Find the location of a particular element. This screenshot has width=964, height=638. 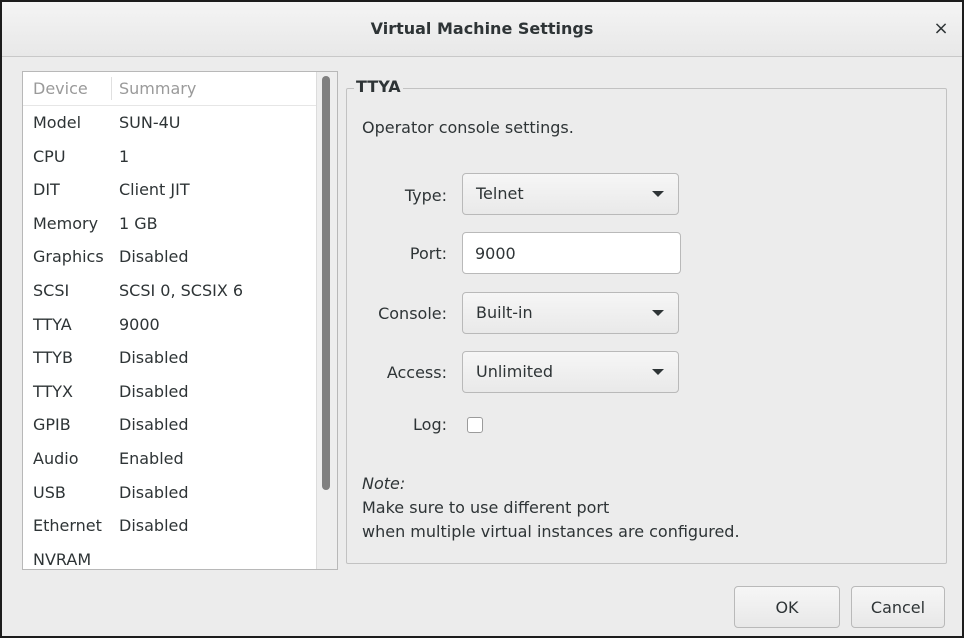

device-name: SCSI is located at coordinates (51, 290).